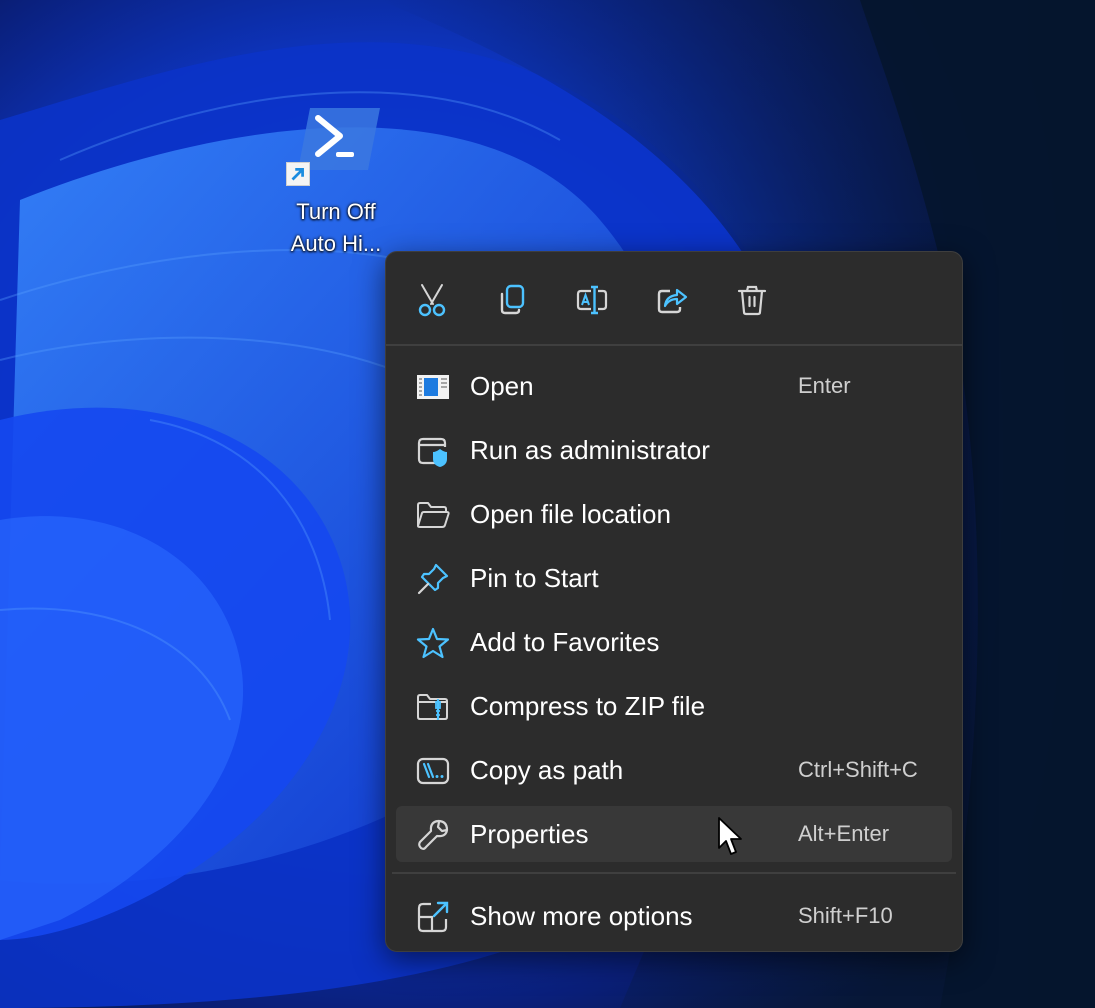 The width and height of the screenshot is (1095, 1008). I want to click on menu-item-pin-to-start: Pin to Start, so click(674, 578).